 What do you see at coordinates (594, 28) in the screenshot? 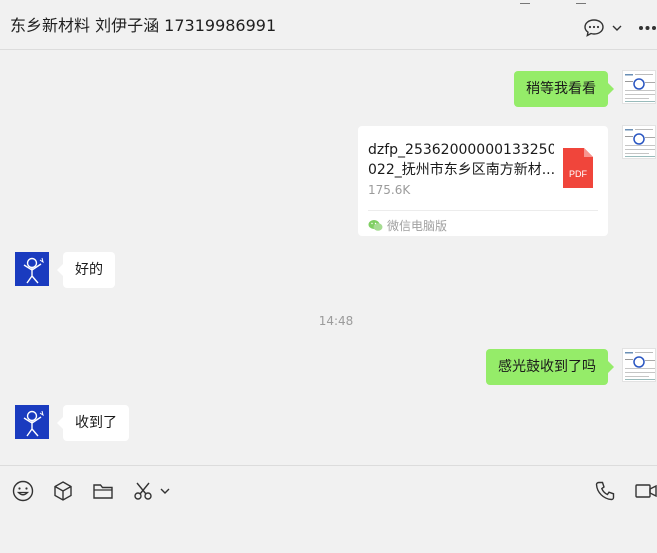
I see `chat-bubble-icon` at bounding box center [594, 28].